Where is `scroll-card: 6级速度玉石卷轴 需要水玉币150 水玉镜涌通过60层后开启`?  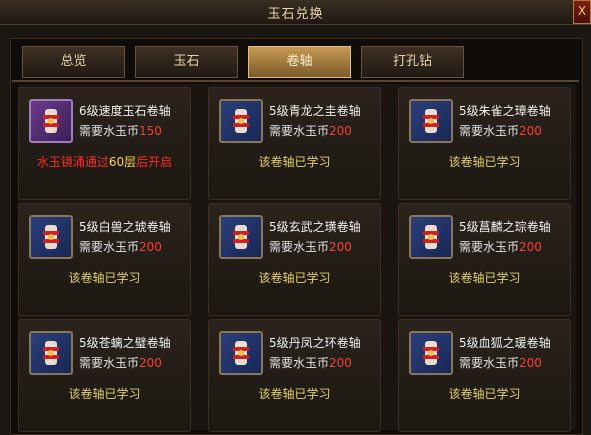
scroll-card: 6级速度玉石卷轴 需要水玉币150 水玉镜涌通过60层后开启 is located at coordinates (104, 143).